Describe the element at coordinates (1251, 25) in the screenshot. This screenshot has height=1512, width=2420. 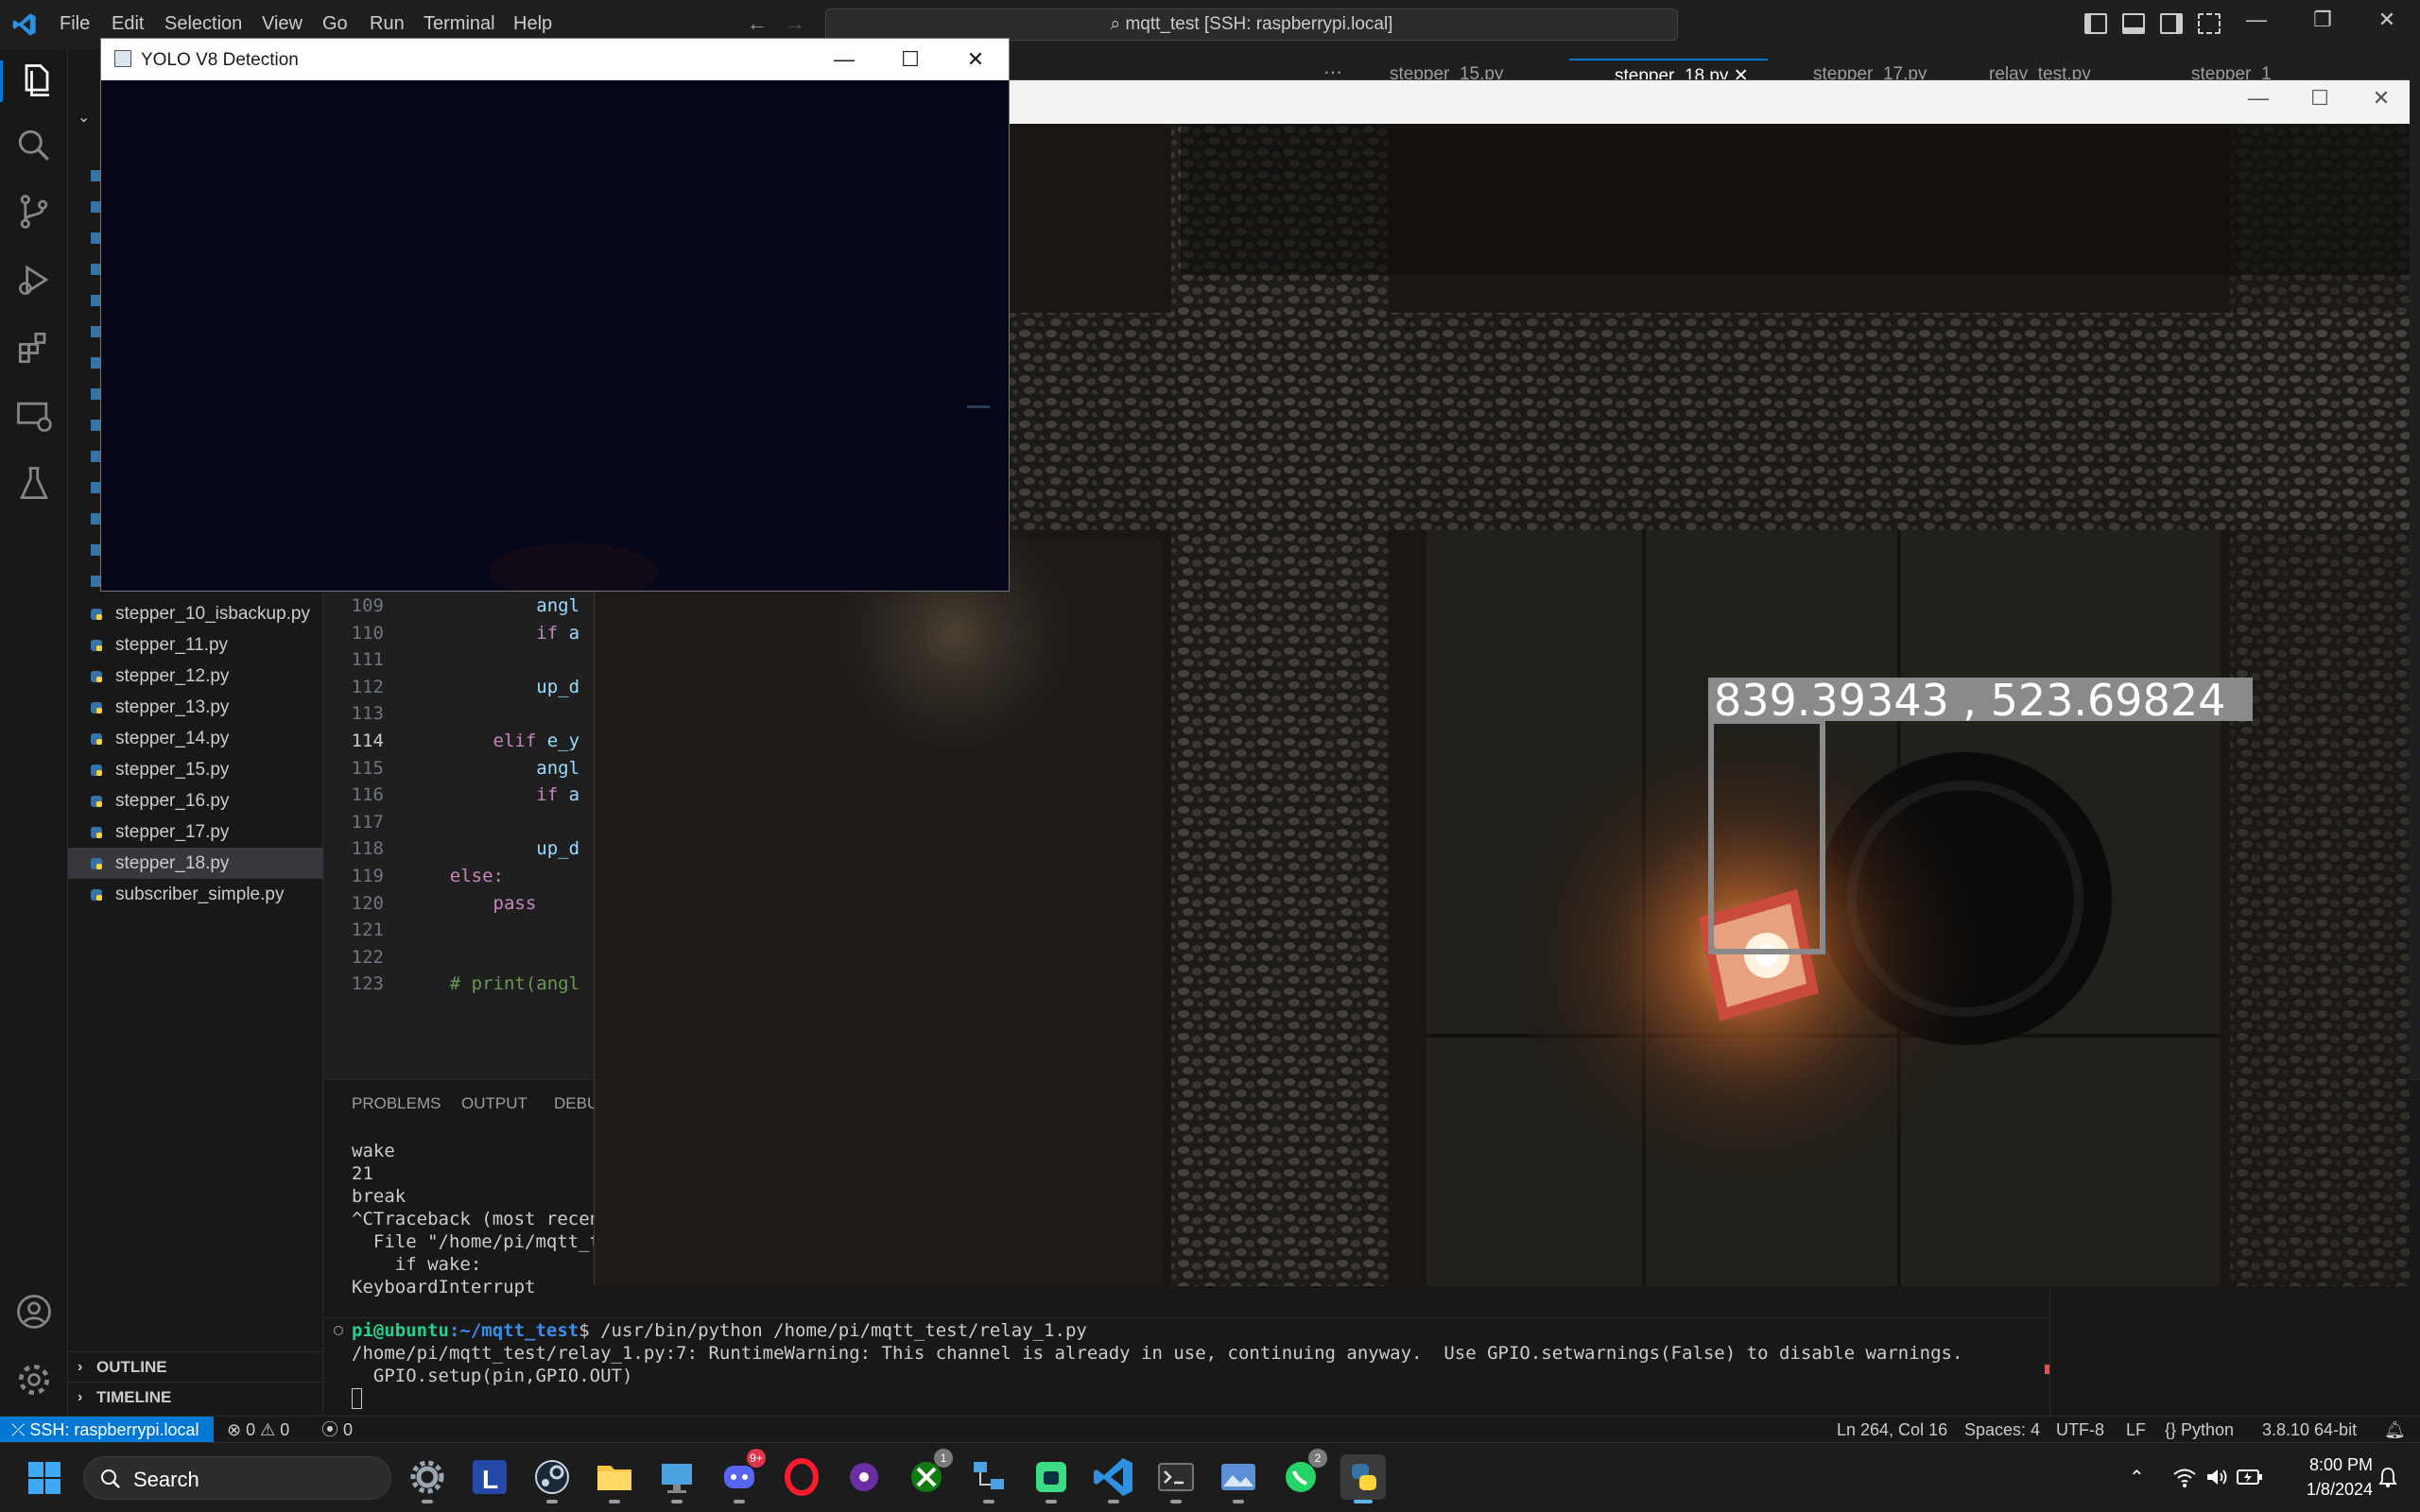
I see `command-center: ⌕ mqtt_test [SSH: raspberrypi.local]` at that location.